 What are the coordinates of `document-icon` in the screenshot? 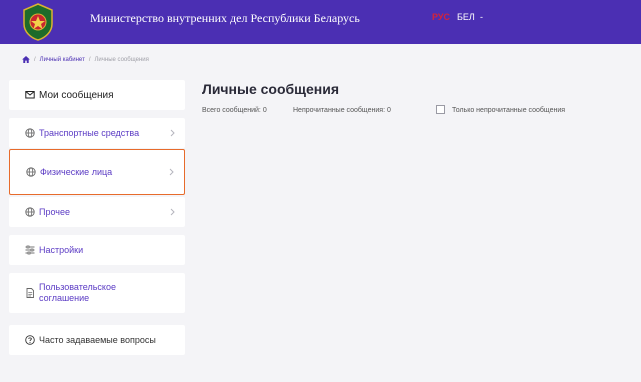 It's located at (30, 293).